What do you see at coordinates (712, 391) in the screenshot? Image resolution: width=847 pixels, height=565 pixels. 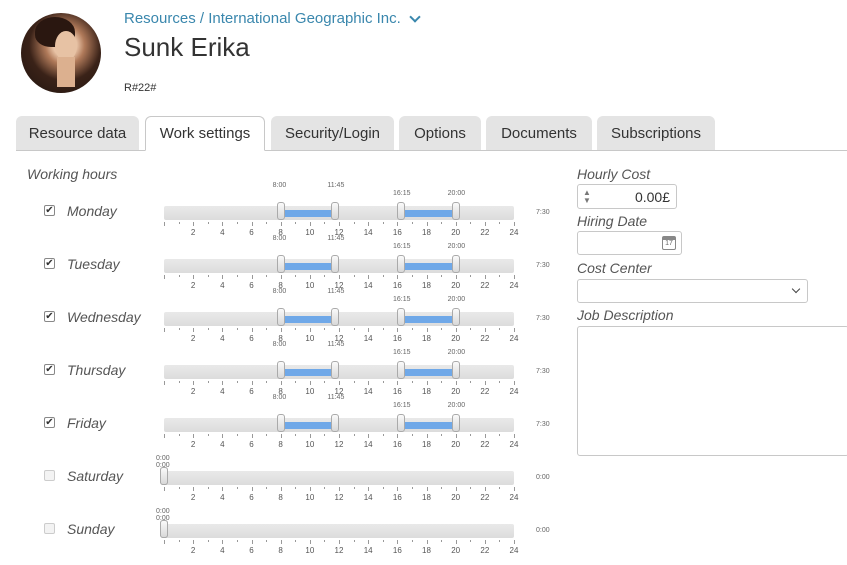 I see `job-description-textarea` at bounding box center [712, 391].